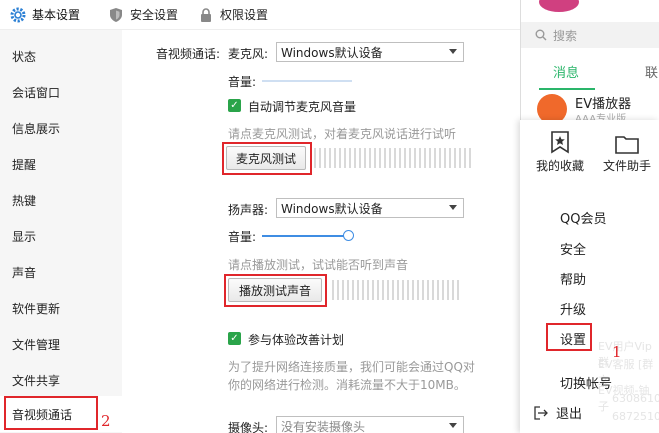  I want to click on speaker-hint: 请点播放测试，试试能否听到声音, so click(318, 265).